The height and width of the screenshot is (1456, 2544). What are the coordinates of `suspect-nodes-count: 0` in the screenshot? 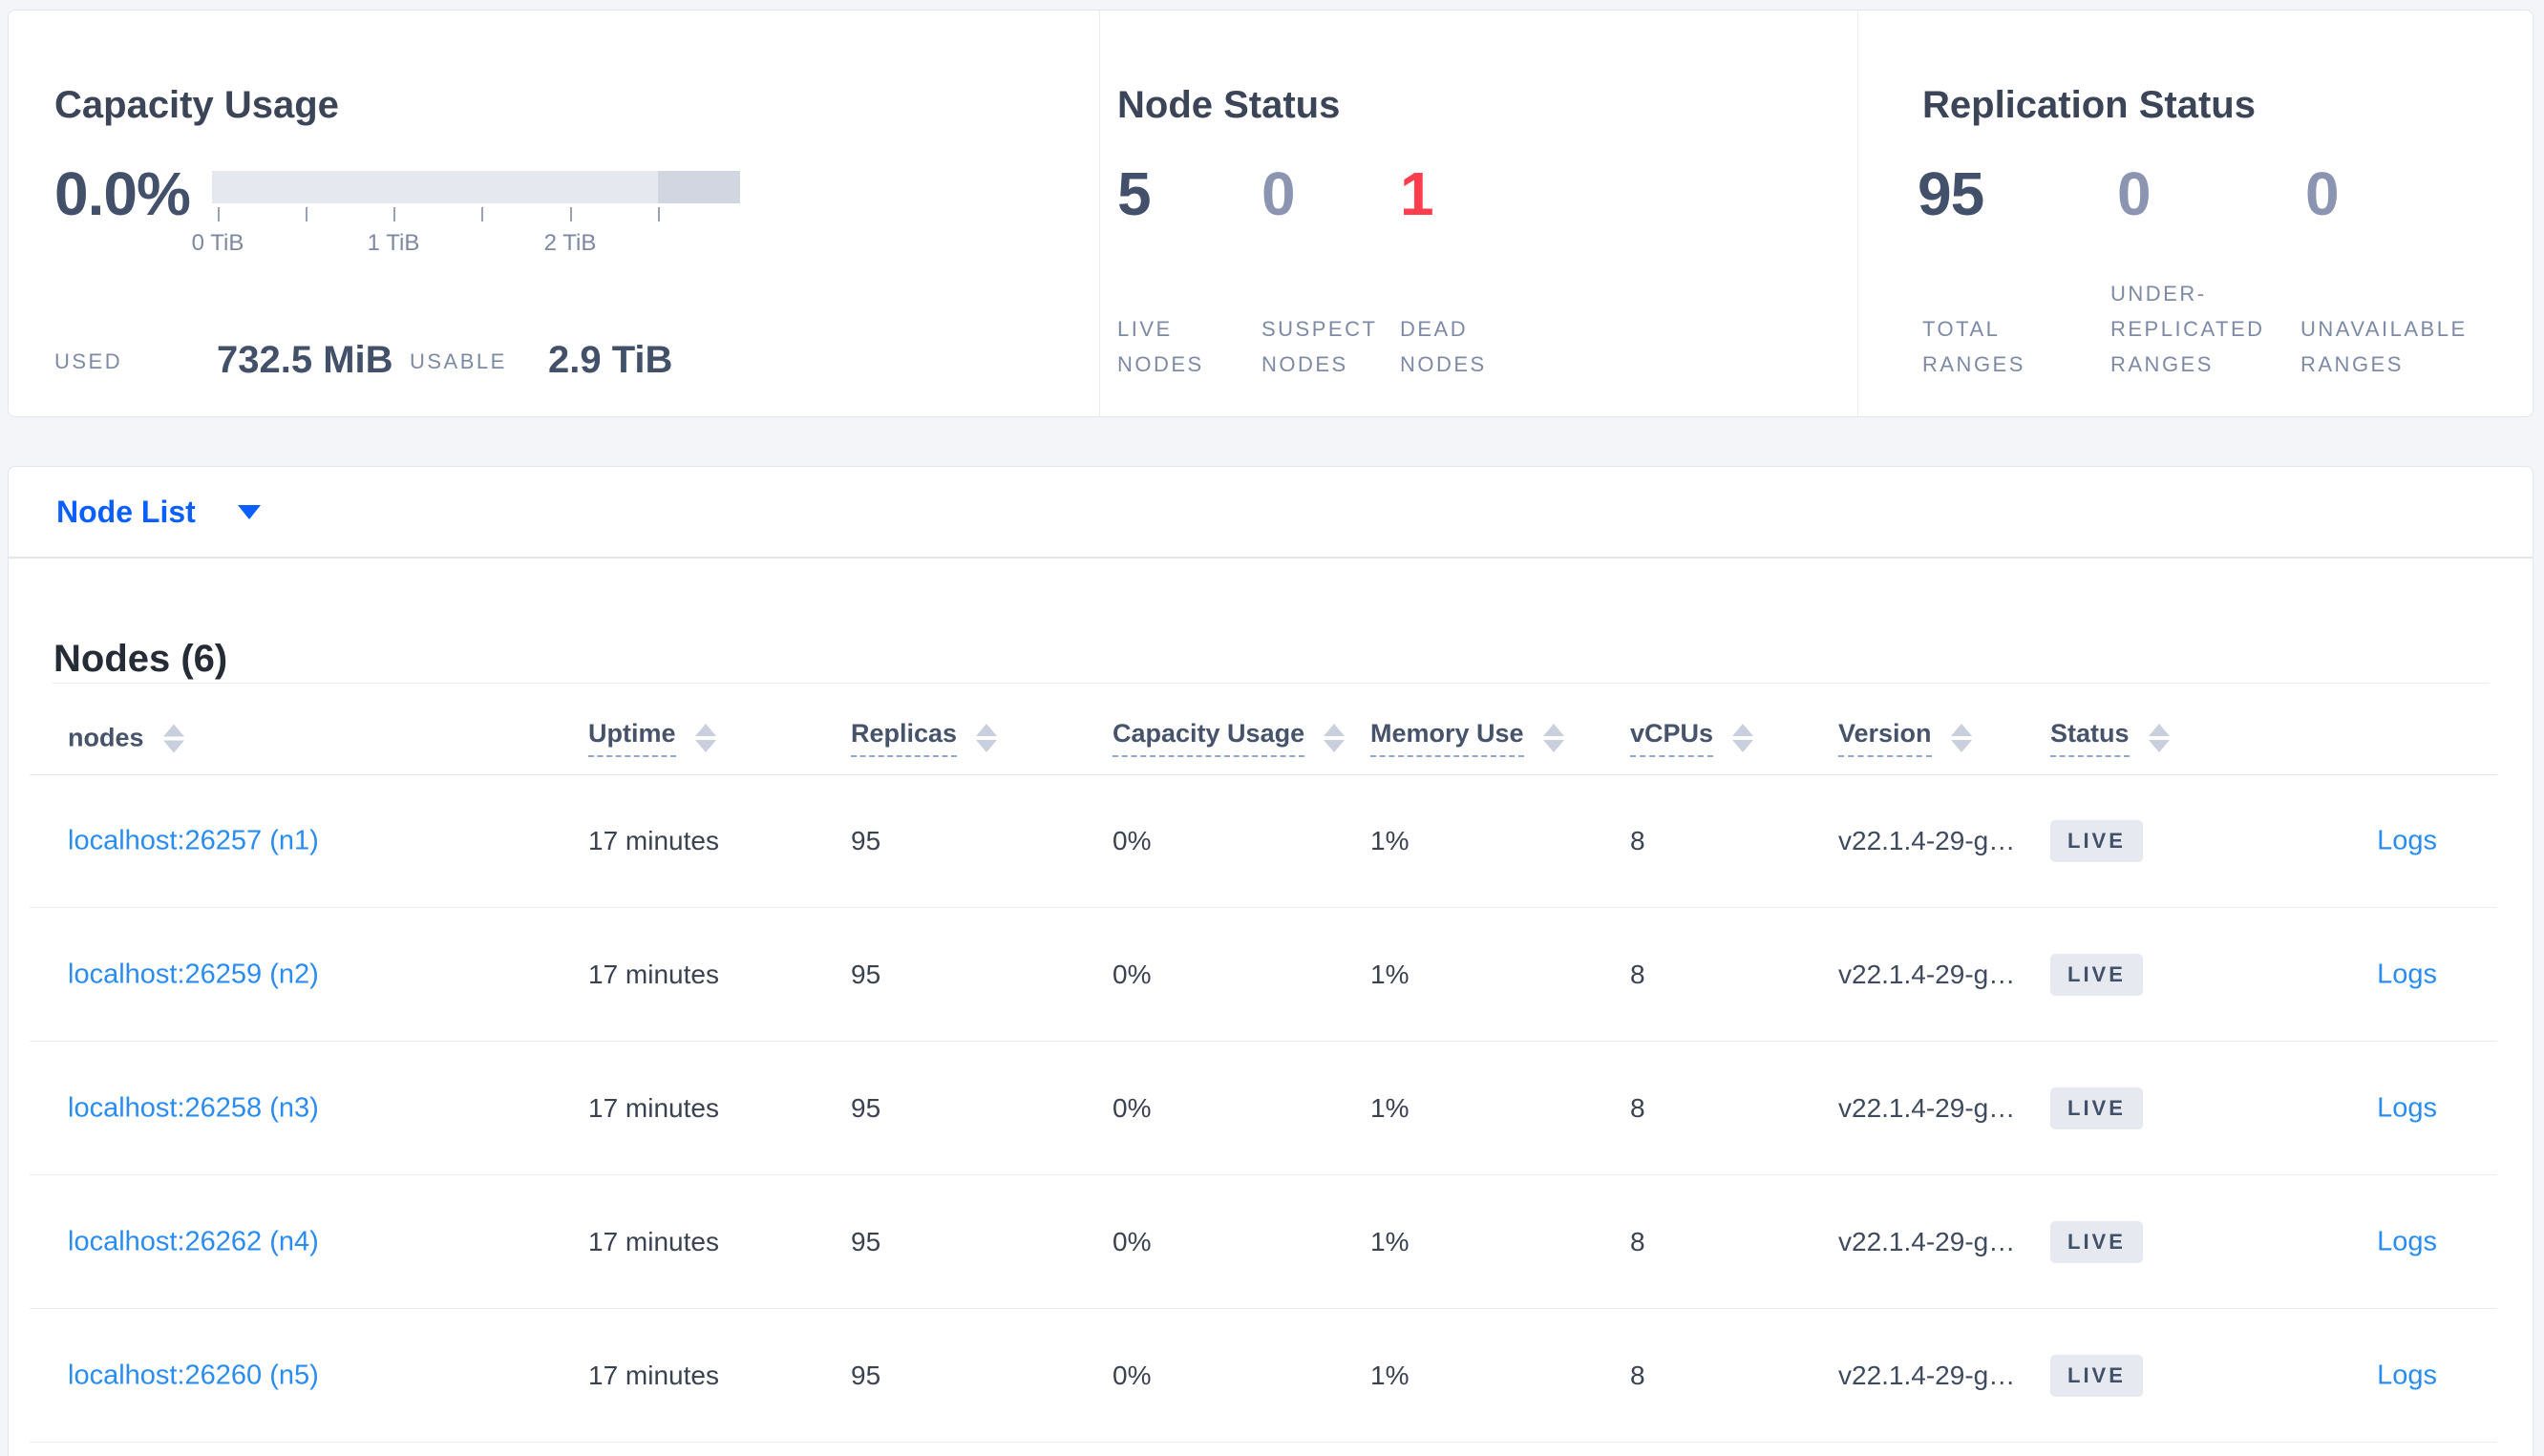 It's located at (1279, 193).